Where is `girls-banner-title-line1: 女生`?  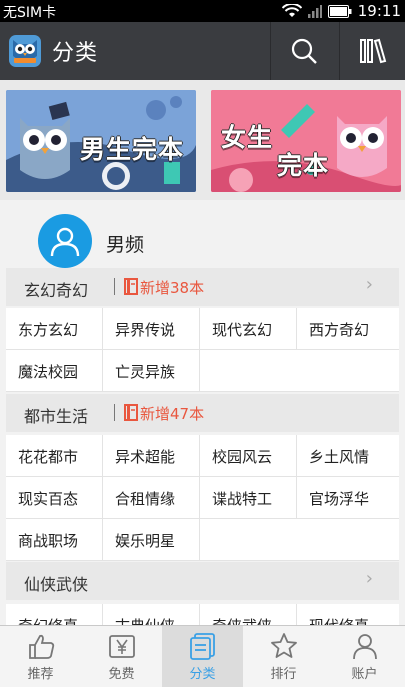
girls-banner-title-line1: 女生 is located at coordinates (247, 137).